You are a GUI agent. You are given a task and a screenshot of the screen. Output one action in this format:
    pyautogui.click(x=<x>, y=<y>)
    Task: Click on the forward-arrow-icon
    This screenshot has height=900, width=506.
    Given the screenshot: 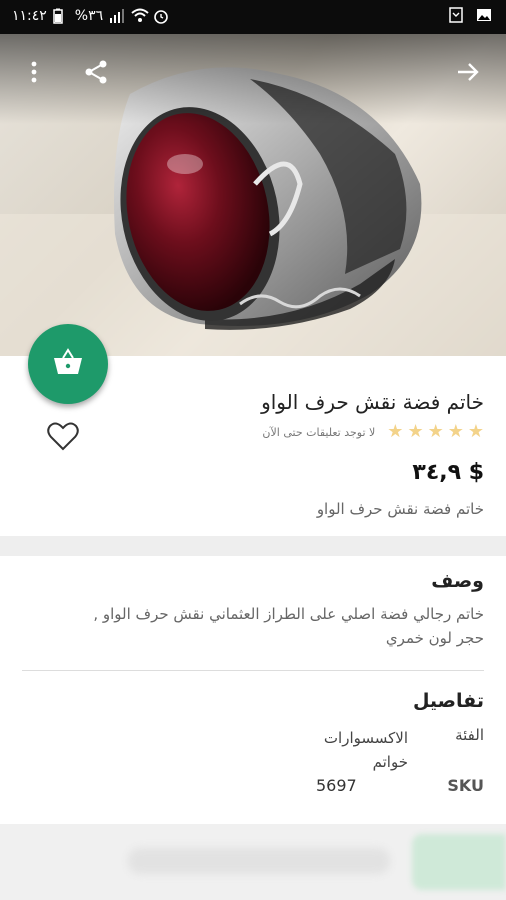 What is the action you would take?
    pyautogui.click(x=468, y=72)
    